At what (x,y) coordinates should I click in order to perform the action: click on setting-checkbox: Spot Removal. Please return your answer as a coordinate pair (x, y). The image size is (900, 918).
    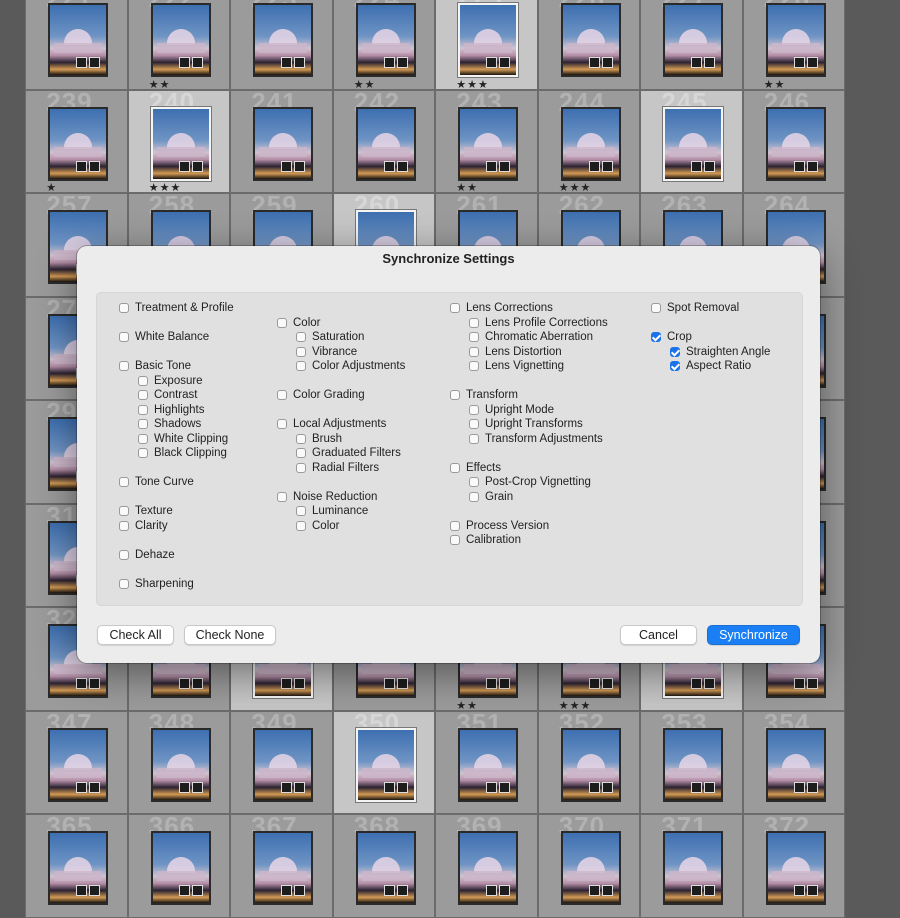
    Looking at the image, I should click on (695, 308).